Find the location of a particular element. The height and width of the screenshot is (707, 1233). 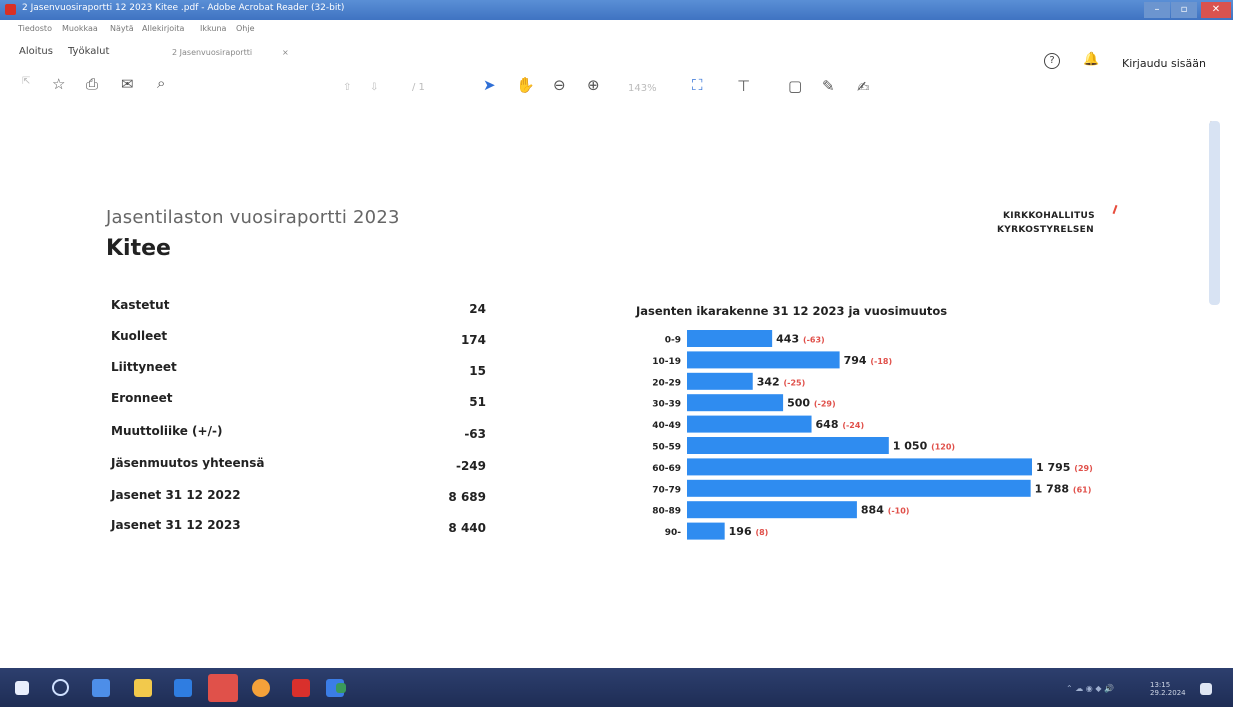

search-taskbar-icon is located at coordinates (60, 687).